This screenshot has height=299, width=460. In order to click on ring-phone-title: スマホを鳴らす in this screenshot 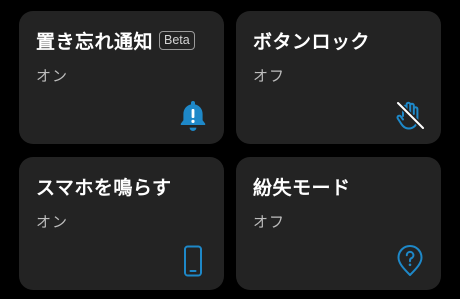, I will do `click(104, 188)`.